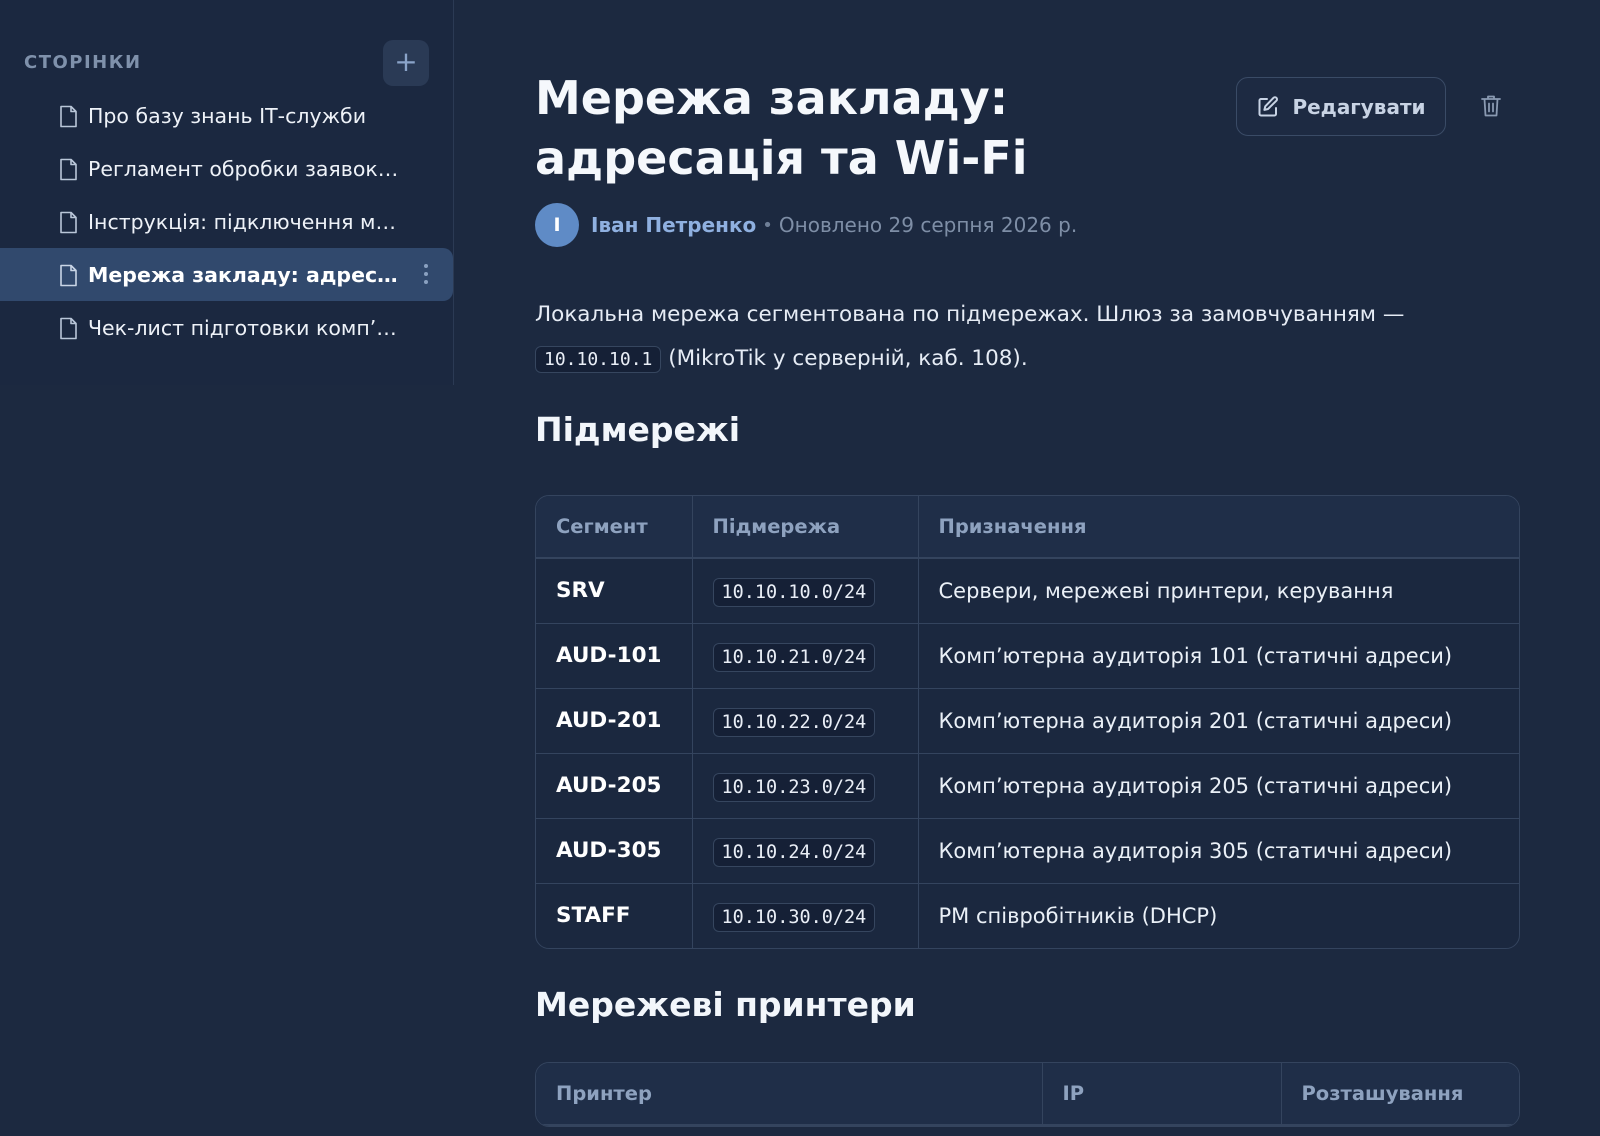  I want to click on subnet-cell: 10.10.24.0/24, so click(805, 851).